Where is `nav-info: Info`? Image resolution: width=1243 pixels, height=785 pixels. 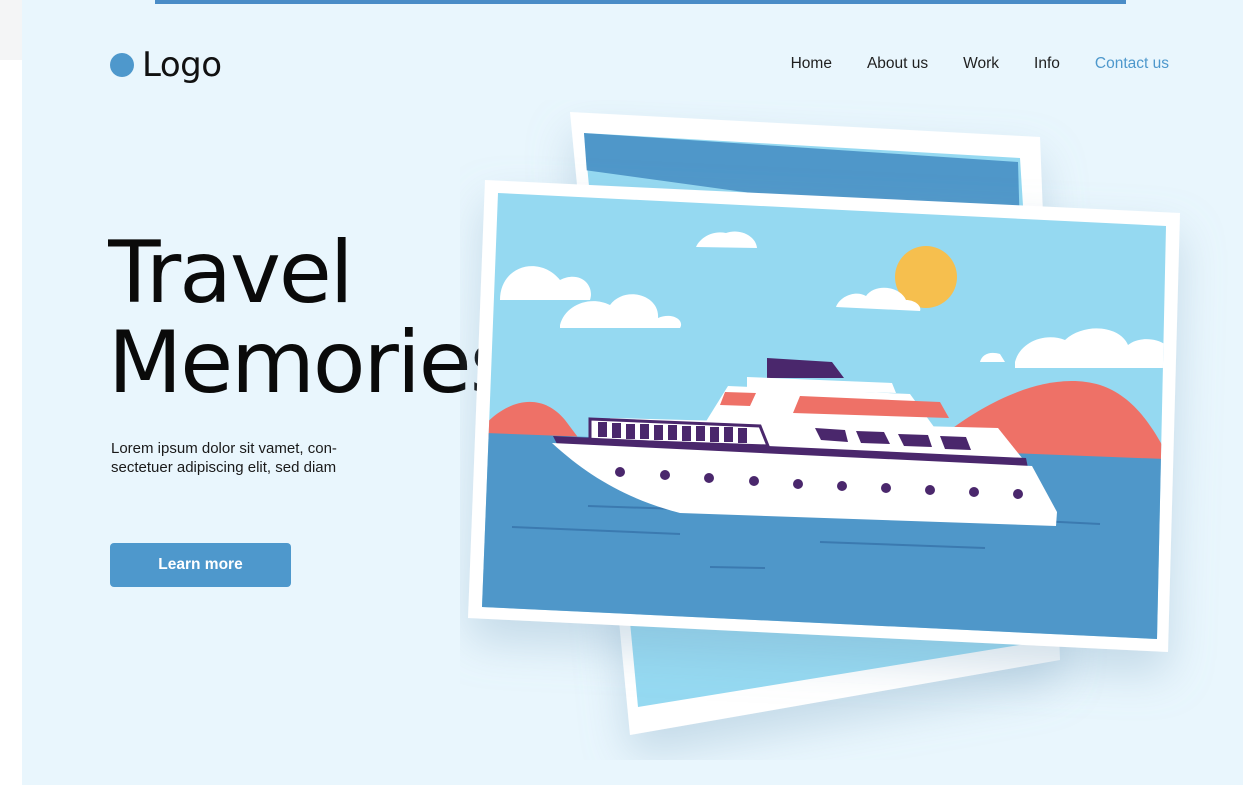 nav-info: Info is located at coordinates (1047, 64).